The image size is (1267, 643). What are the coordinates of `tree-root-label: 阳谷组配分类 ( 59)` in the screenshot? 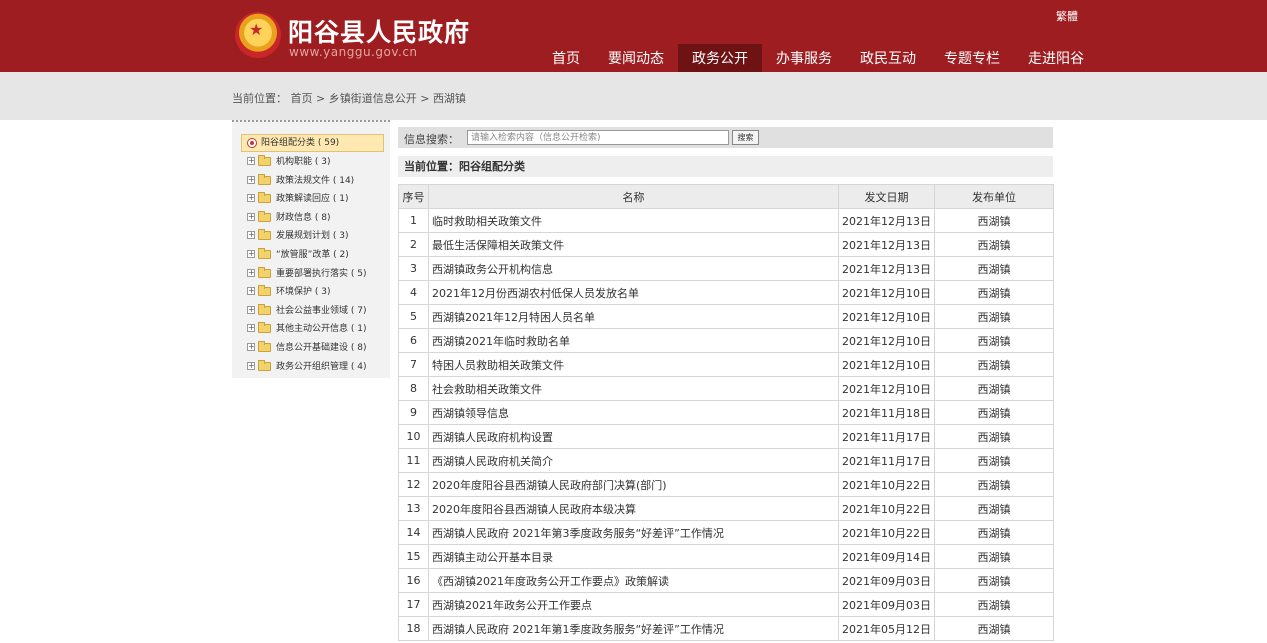 It's located at (300, 143).